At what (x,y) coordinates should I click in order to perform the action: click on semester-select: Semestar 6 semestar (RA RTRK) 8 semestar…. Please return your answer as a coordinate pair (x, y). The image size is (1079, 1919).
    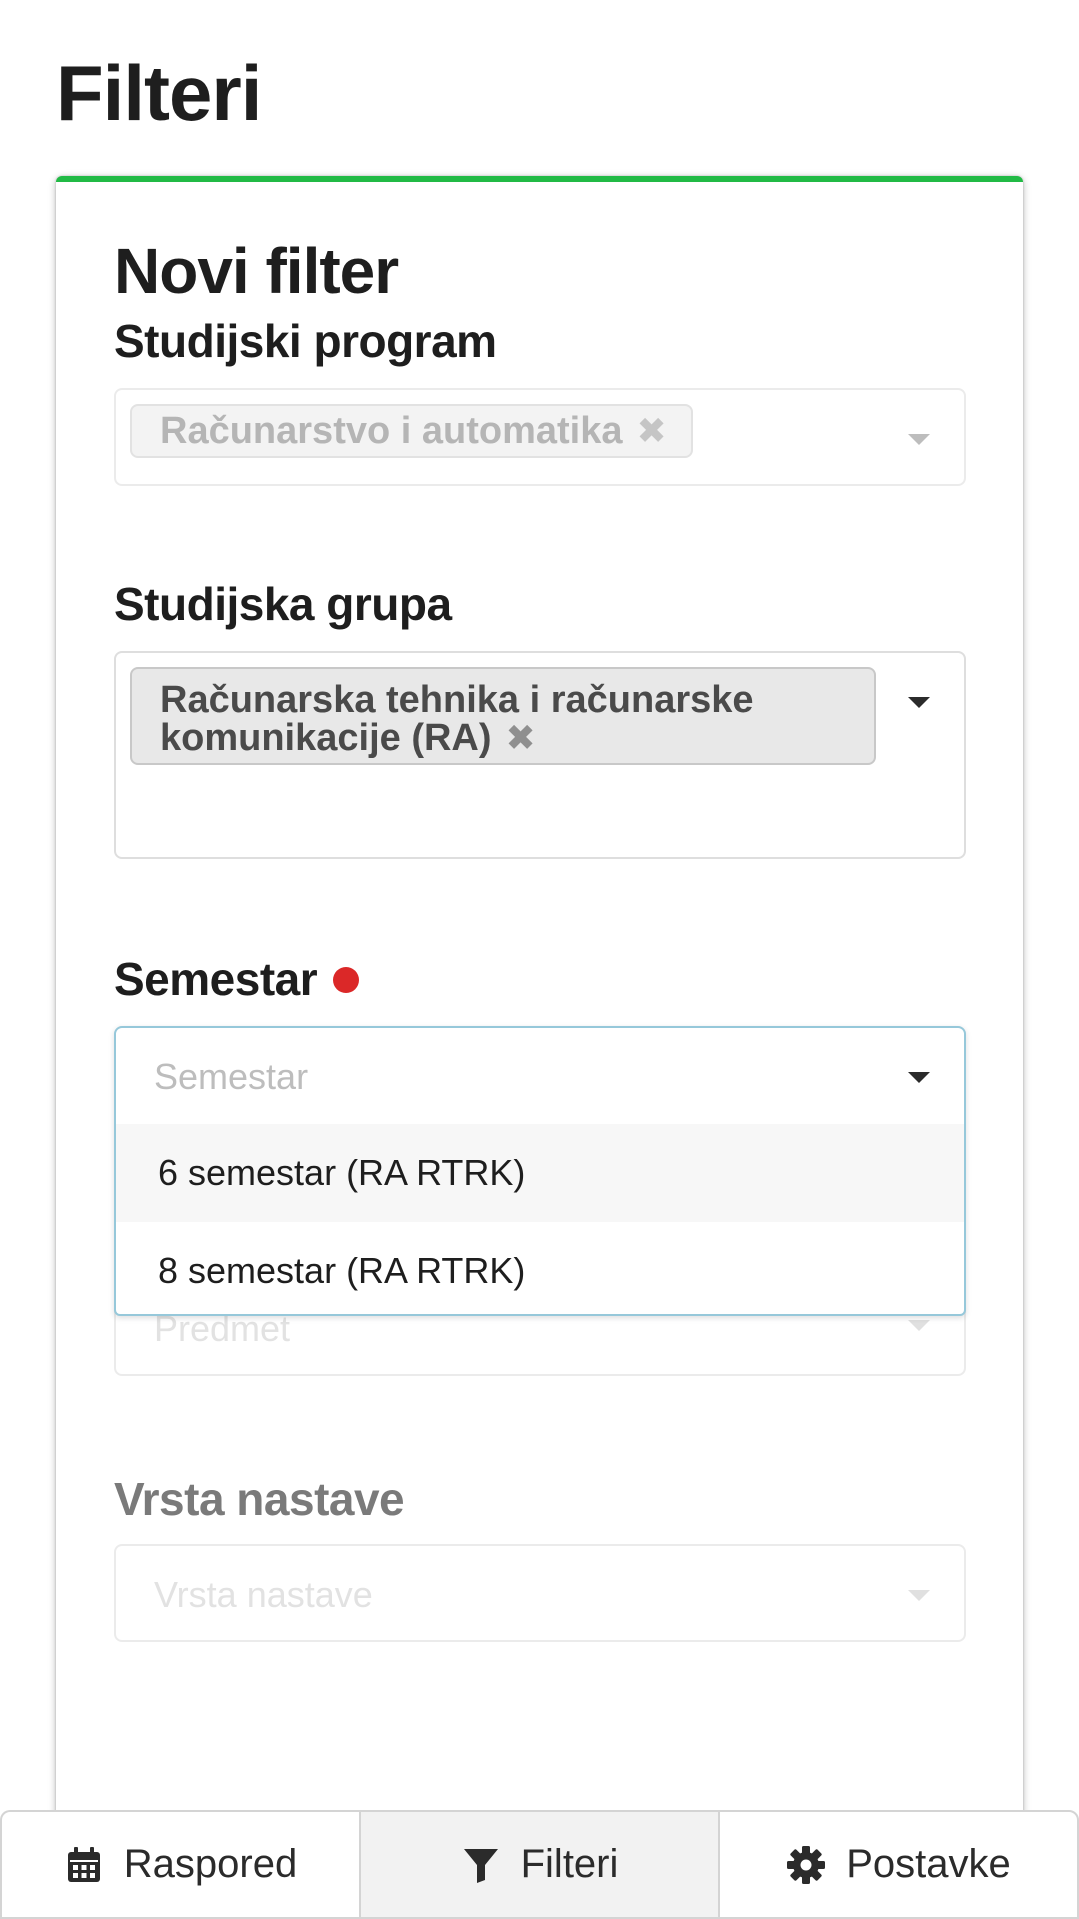
    Looking at the image, I should click on (540, 1171).